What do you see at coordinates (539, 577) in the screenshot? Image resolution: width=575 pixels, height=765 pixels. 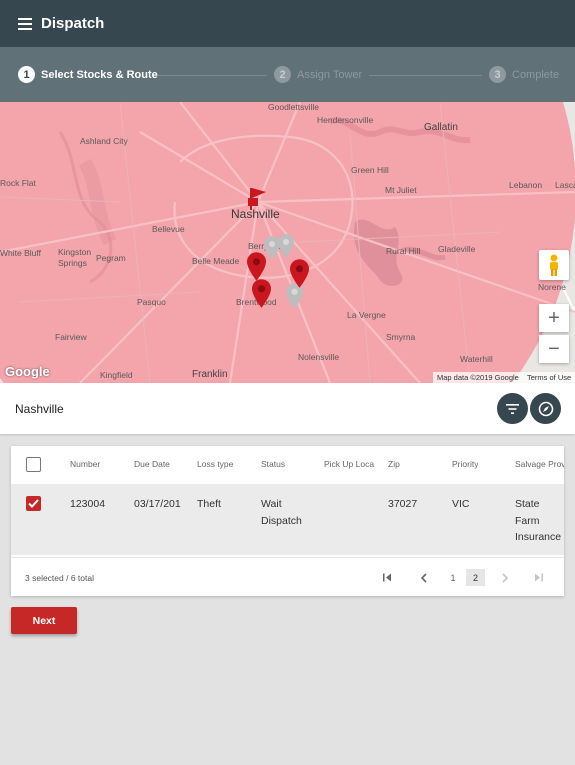 I see `last-page-icon` at bounding box center [539, 577].